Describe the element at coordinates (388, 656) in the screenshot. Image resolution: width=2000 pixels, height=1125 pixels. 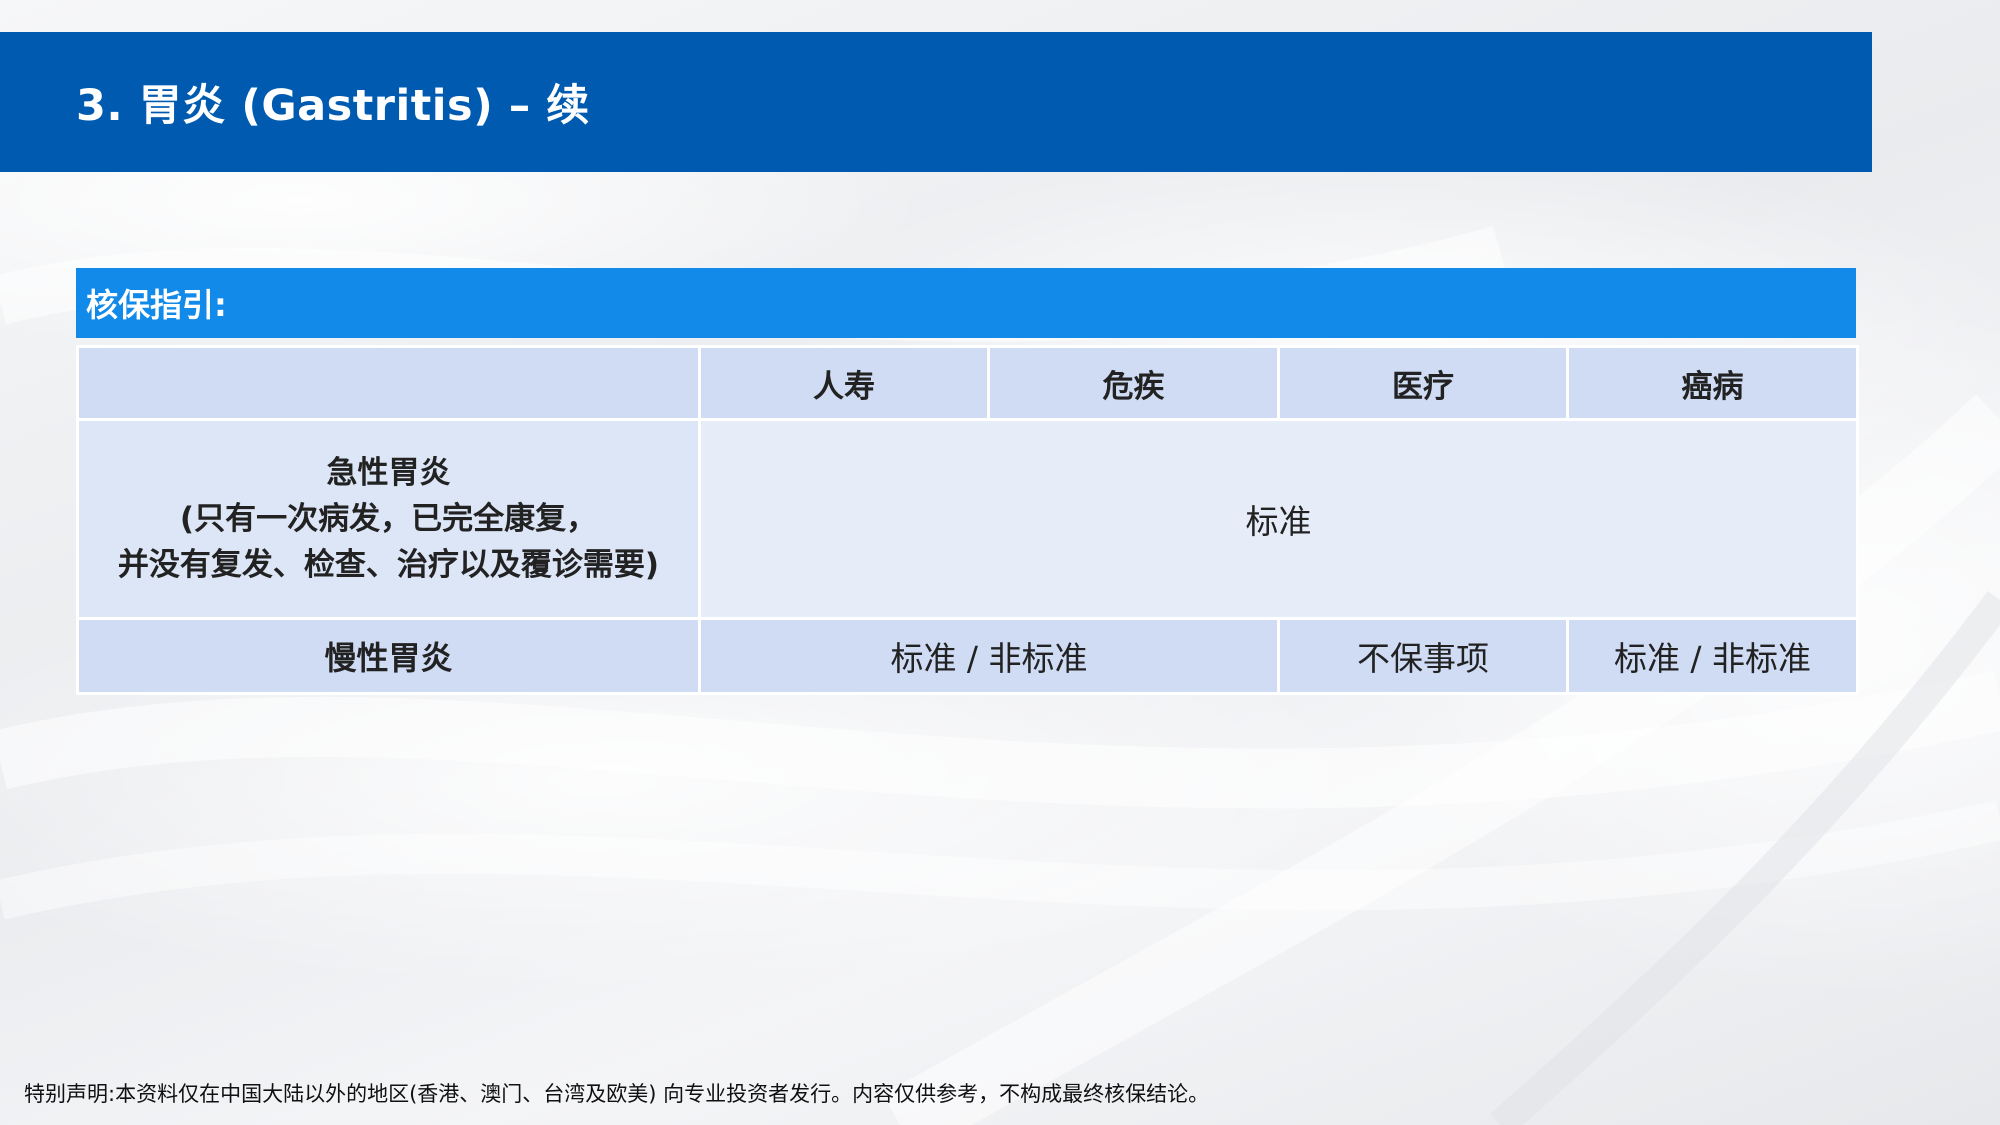
I see `row-label-chronic-gastritis: 慢性胃炎` at that location.